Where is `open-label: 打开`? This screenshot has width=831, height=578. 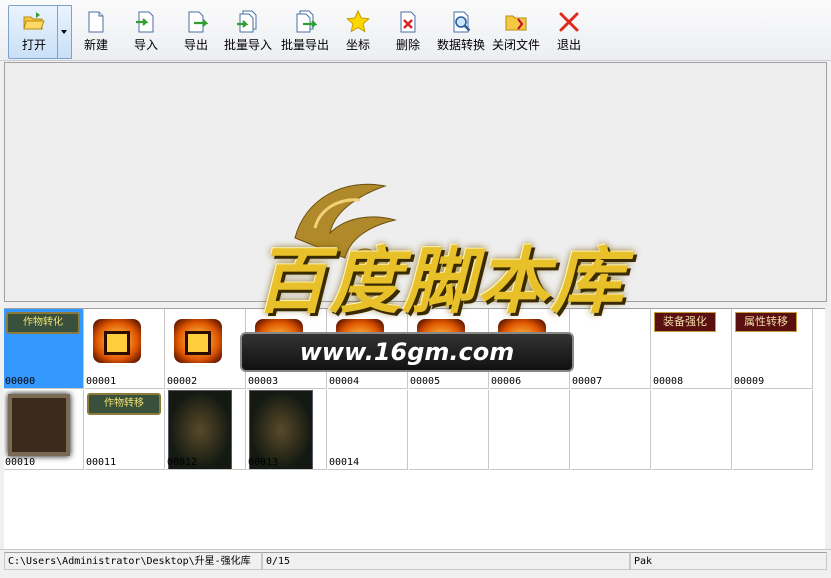
open-label: 打开 is located at coordinates (33, 45).